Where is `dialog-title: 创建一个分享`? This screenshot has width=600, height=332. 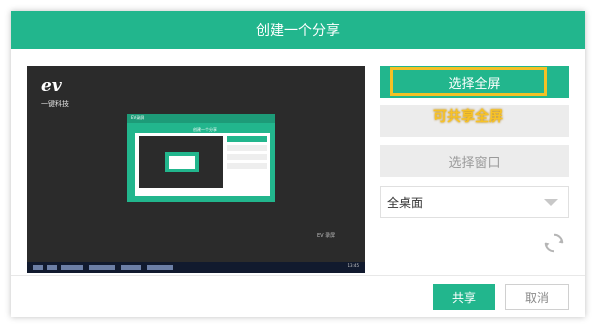
dialog-title: 创建一个分享 is located at coordinates (298, 30).